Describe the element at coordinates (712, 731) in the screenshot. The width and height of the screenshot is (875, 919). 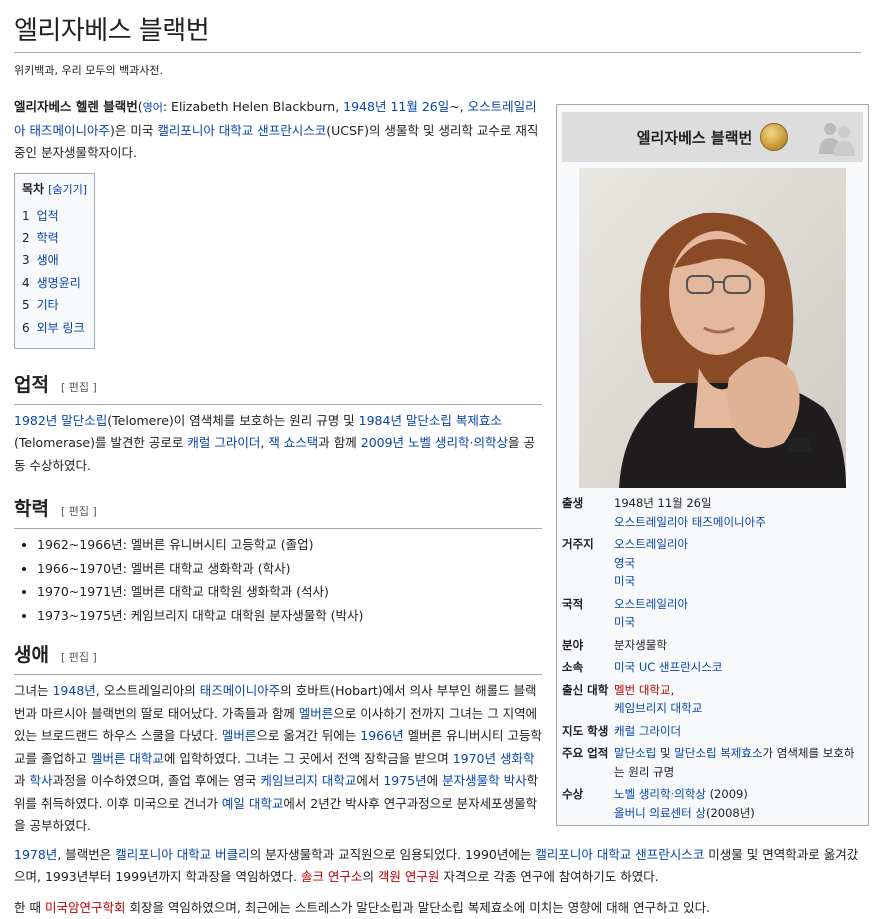
I see `infobox-row: 지도 학생 캐럴 그라이더` at that location.